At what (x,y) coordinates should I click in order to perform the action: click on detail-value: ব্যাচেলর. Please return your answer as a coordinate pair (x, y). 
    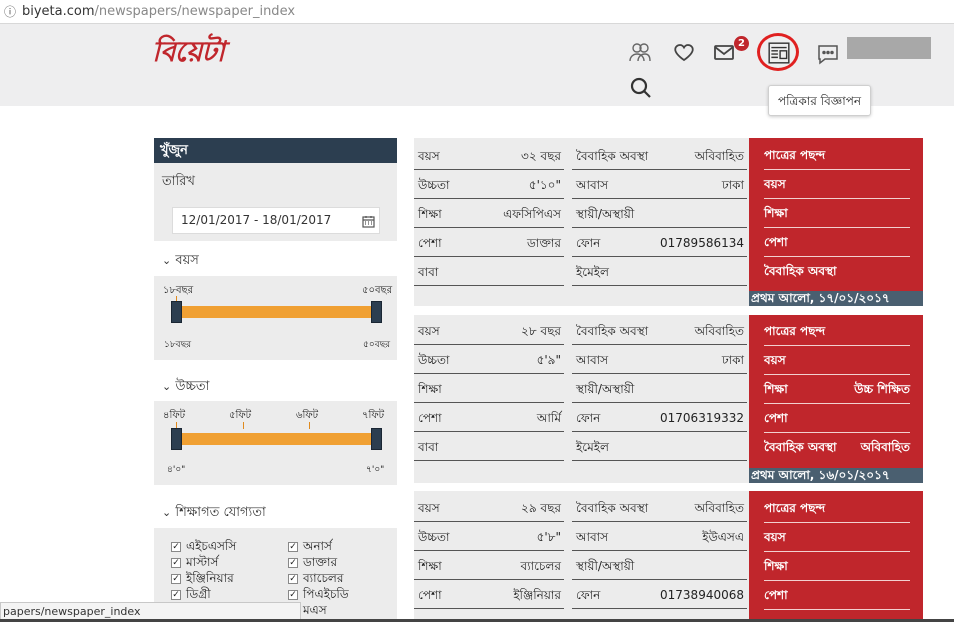
    Looking at the image, I should click on (540, 566).